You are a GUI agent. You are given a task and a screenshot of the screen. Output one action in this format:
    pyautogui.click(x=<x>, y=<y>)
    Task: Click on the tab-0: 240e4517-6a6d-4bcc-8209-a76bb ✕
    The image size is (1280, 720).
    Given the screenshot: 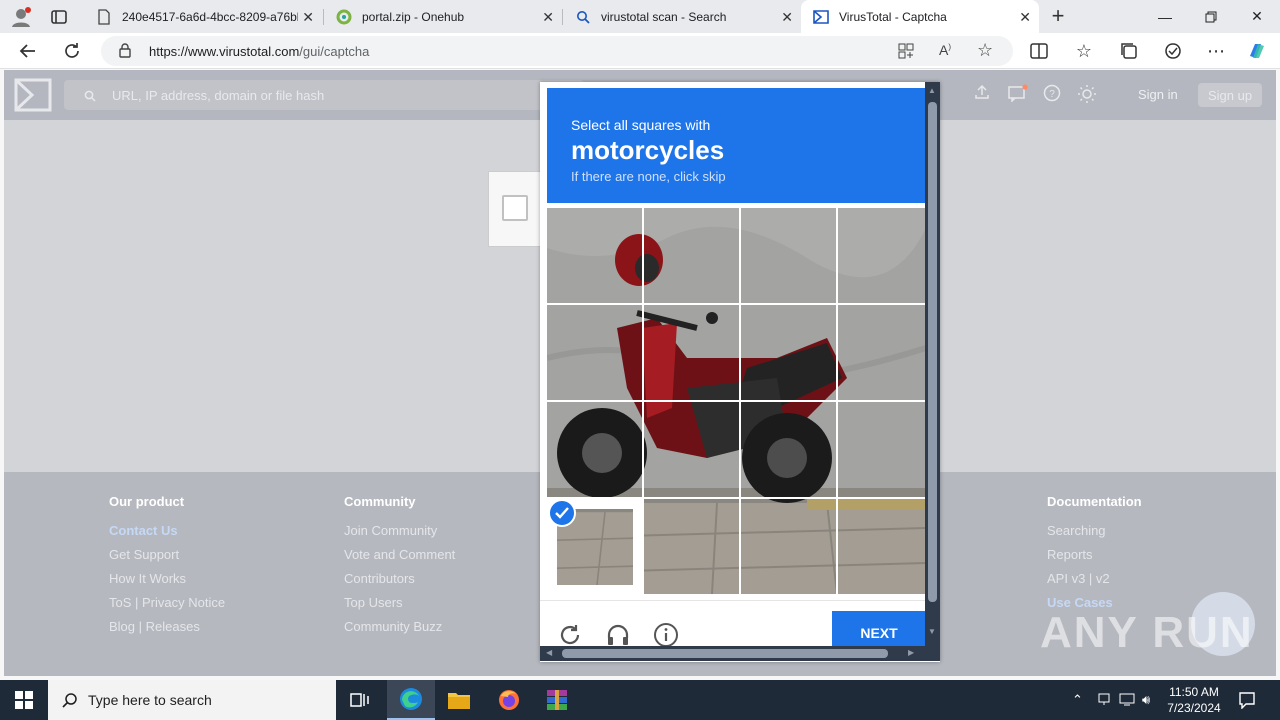 What is the action you would take?
    pyautogui.click(x=203, y=16)
    